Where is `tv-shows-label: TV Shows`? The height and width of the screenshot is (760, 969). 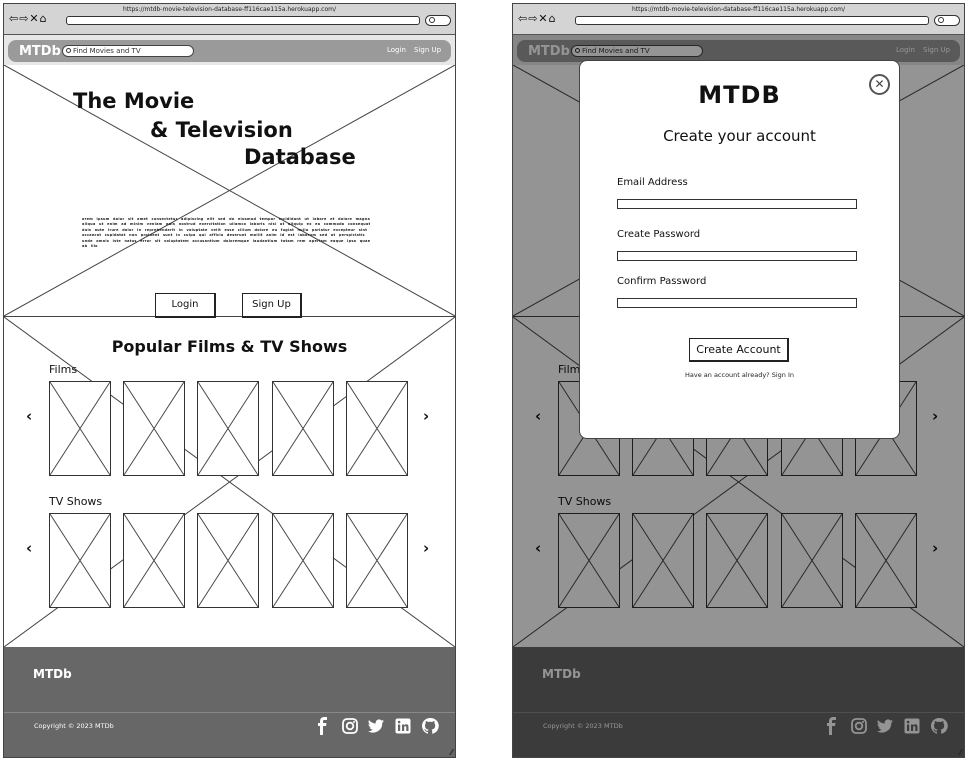
tv-shows-label: TV Shows is located at coordinates (76, 501).